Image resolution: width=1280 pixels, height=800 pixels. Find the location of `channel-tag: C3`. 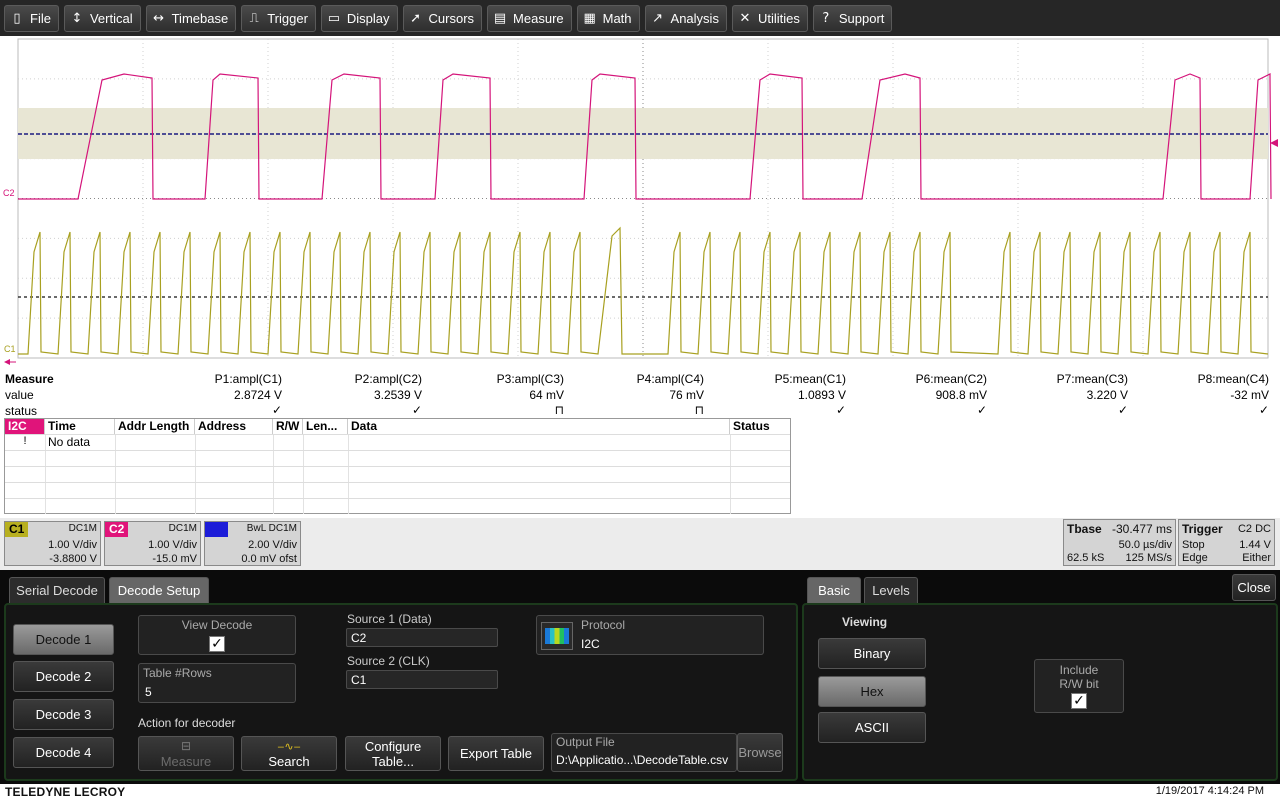

channel-tag: C3 is located at coordinates (217, 529).